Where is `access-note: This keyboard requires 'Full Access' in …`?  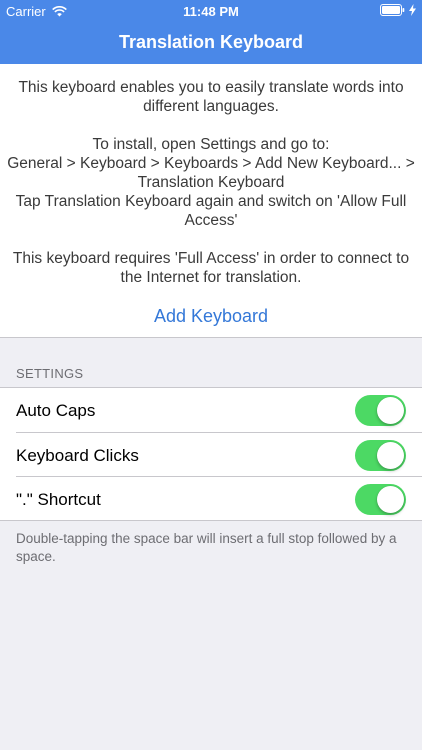 access-note: This keyboard requires 'Full Access' in … is located at coordinates (211, 268).